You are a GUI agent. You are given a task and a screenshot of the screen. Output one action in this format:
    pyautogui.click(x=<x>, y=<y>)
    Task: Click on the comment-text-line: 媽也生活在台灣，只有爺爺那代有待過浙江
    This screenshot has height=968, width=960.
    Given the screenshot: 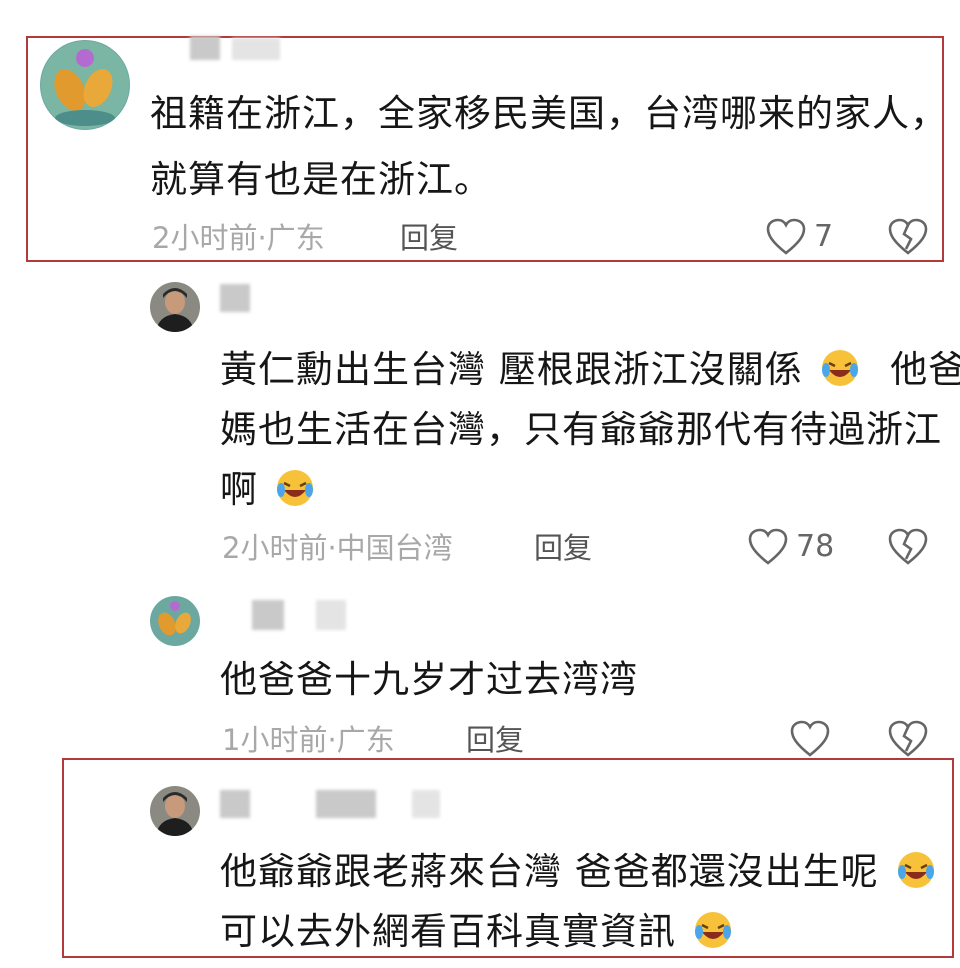 What is the action you would take?
    pyautogui.click(x=581, y=429)
    